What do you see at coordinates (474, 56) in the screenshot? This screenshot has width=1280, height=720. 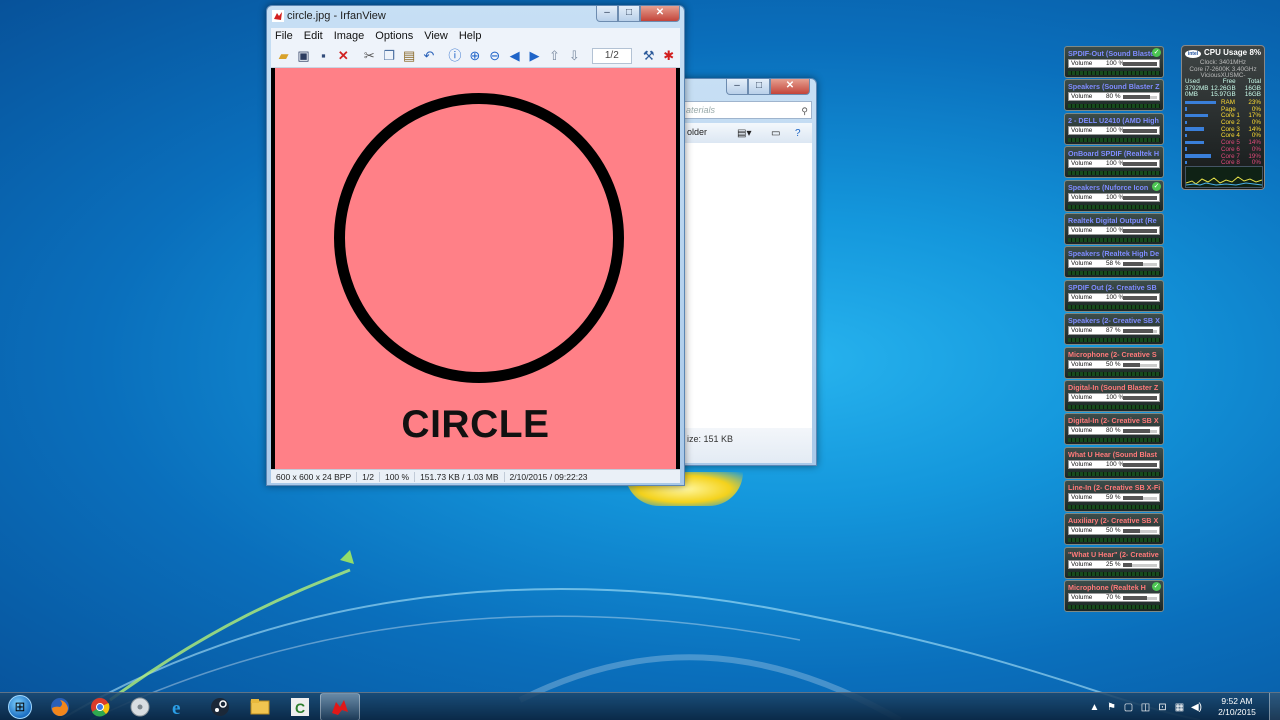 I see `zoom-in-icon: ⊕` at bounding box center [474, 56].